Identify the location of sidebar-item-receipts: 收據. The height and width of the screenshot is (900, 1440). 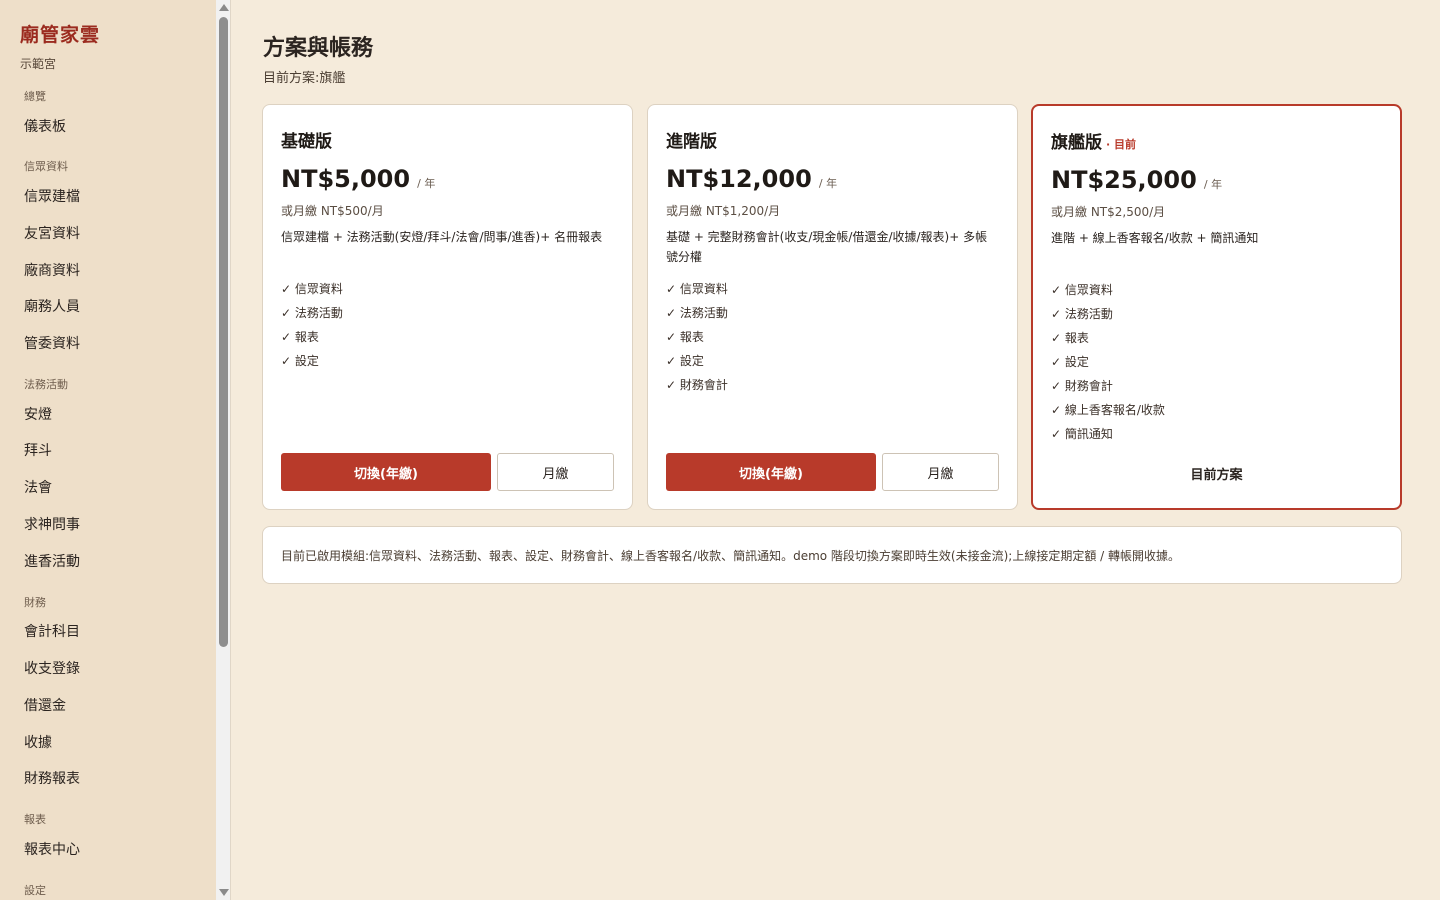
(38, 742).